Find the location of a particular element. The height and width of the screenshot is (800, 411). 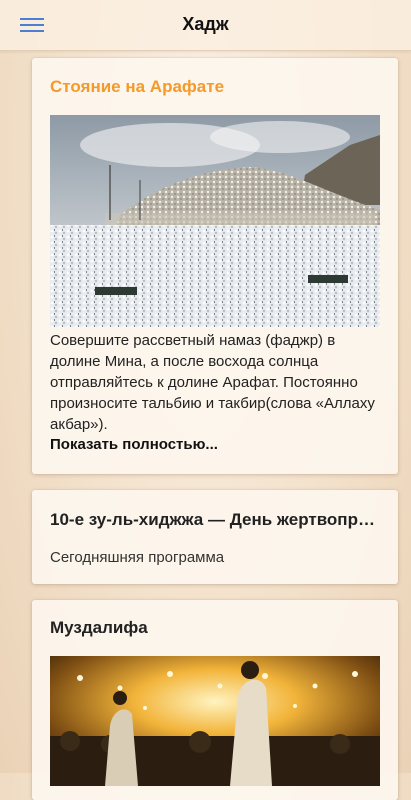

page-title: Хадж is located at coordinates (205, 24).